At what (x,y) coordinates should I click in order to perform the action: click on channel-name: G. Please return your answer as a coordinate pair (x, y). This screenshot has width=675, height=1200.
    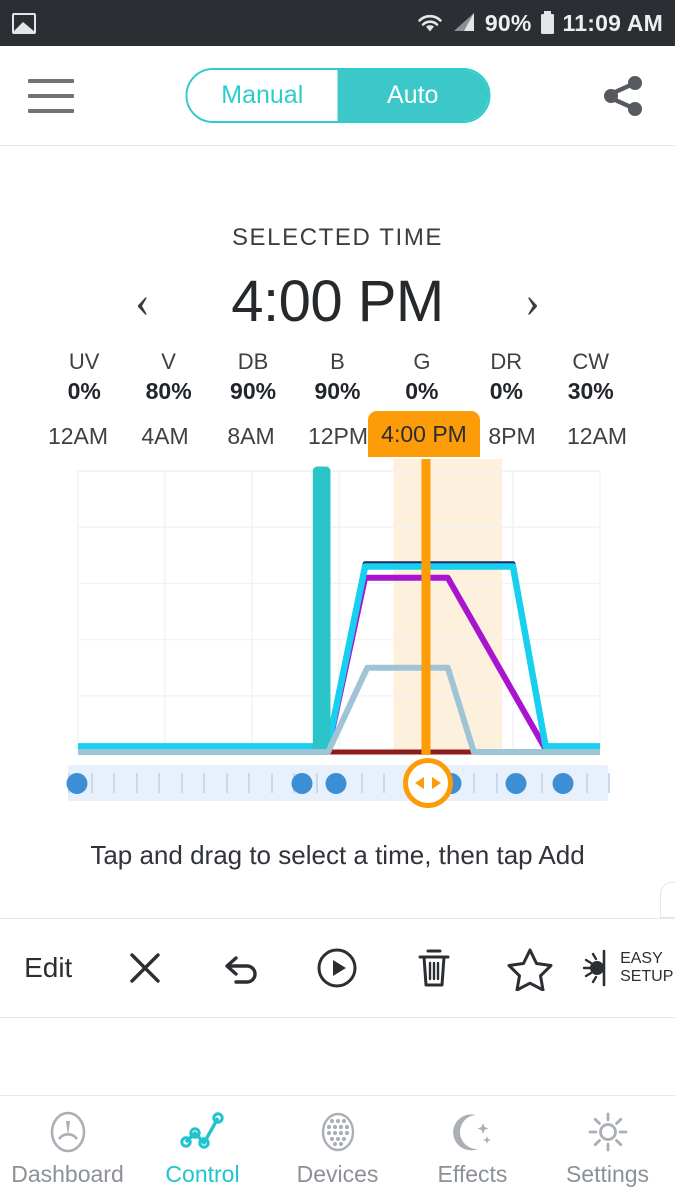
    Looking at the image, I should click on (422, 361).